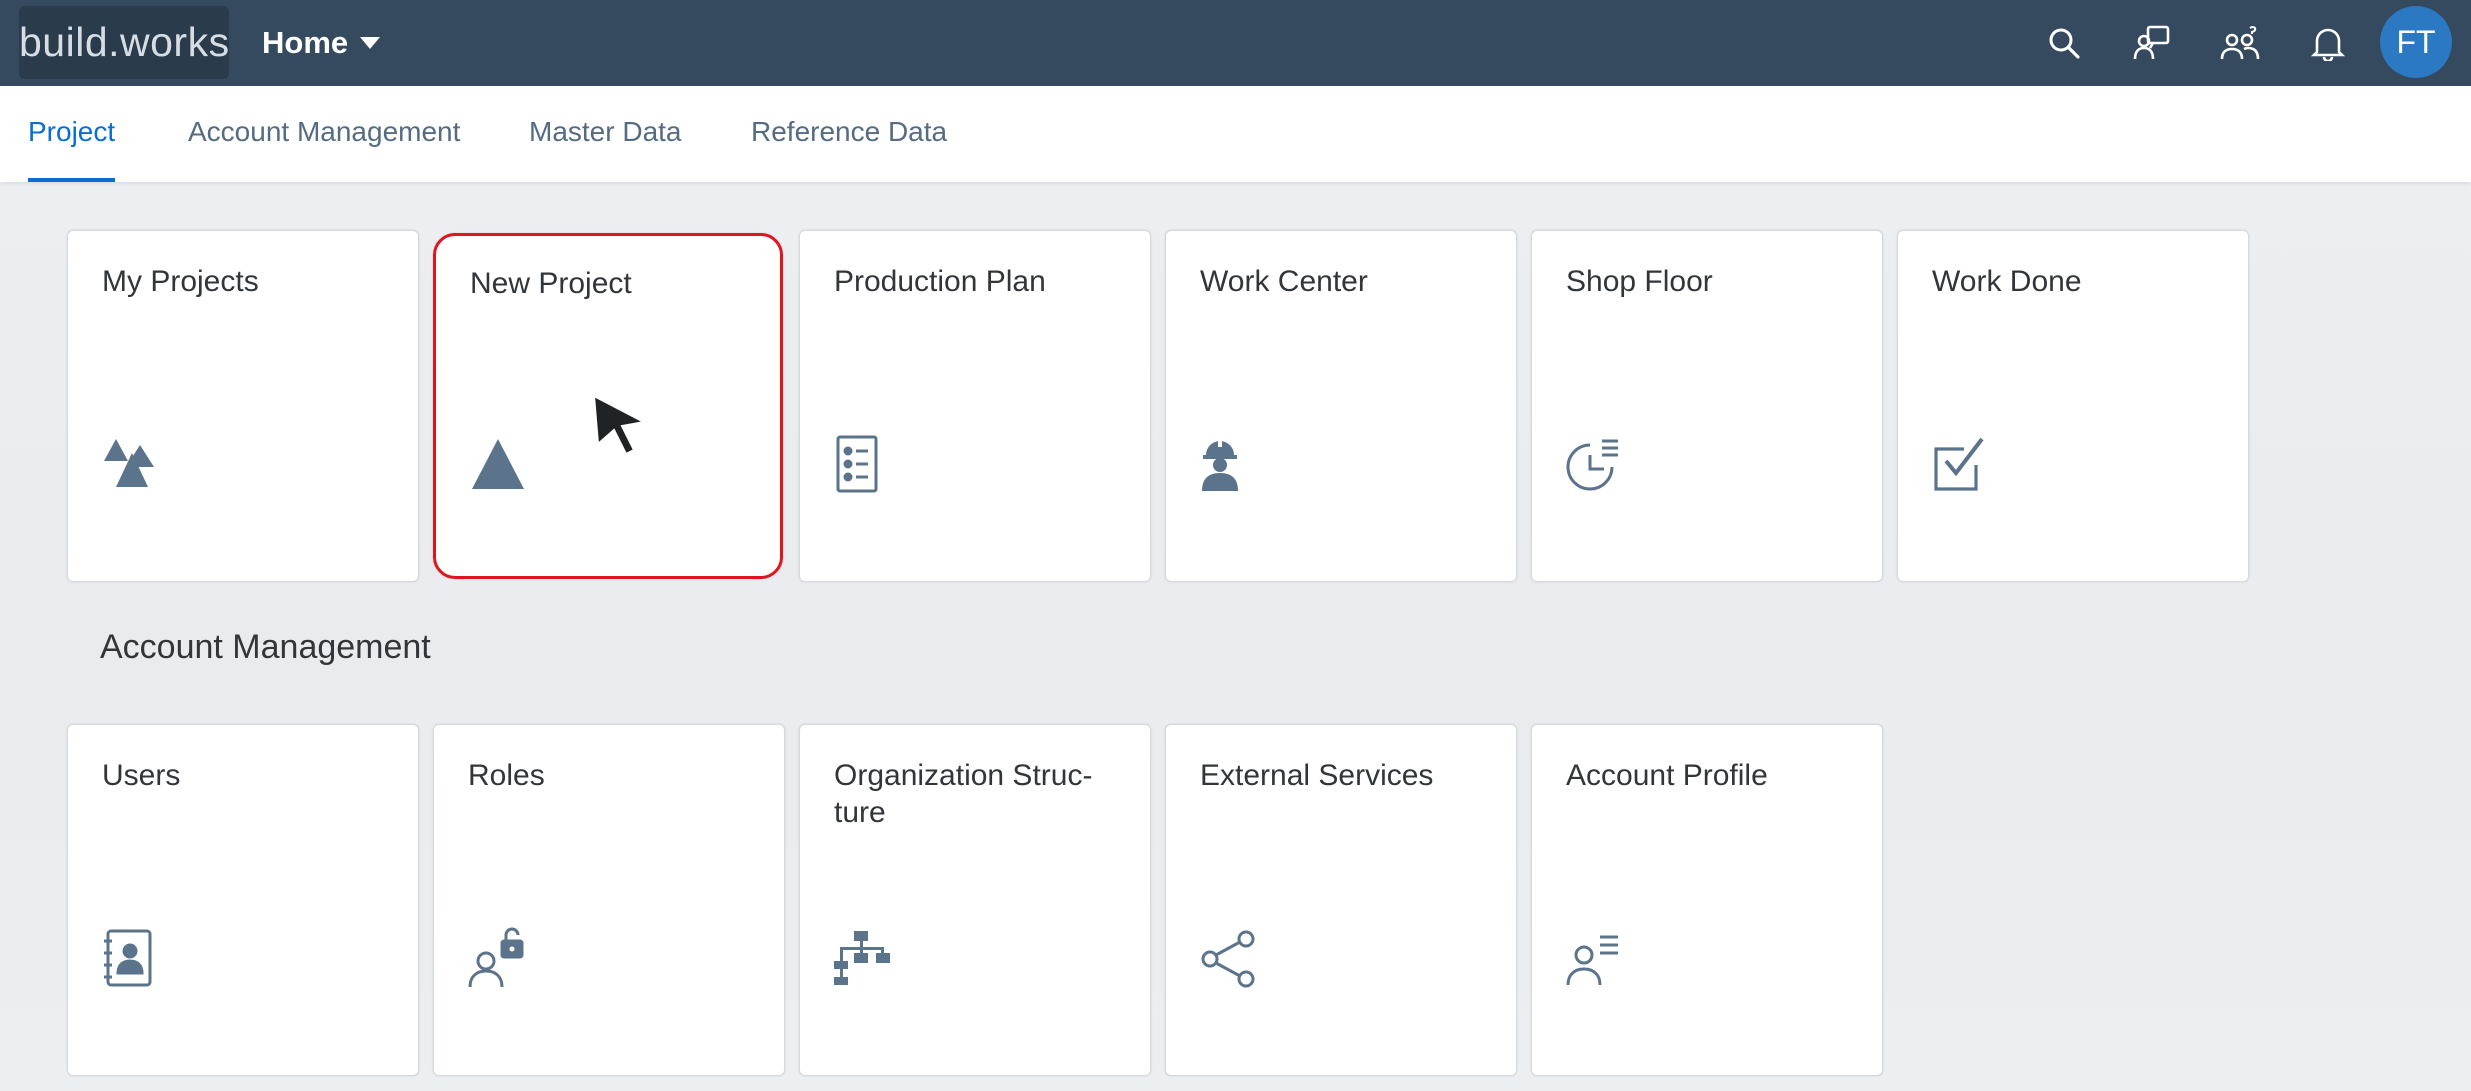  Describe the element at coordinates (500, 465) in the screenshot. I see `triangle-icon` at that location.